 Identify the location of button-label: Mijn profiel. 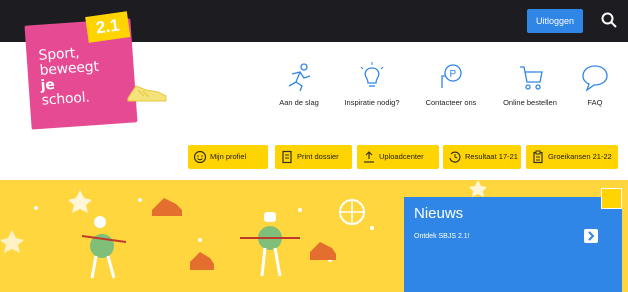
(228, 156).